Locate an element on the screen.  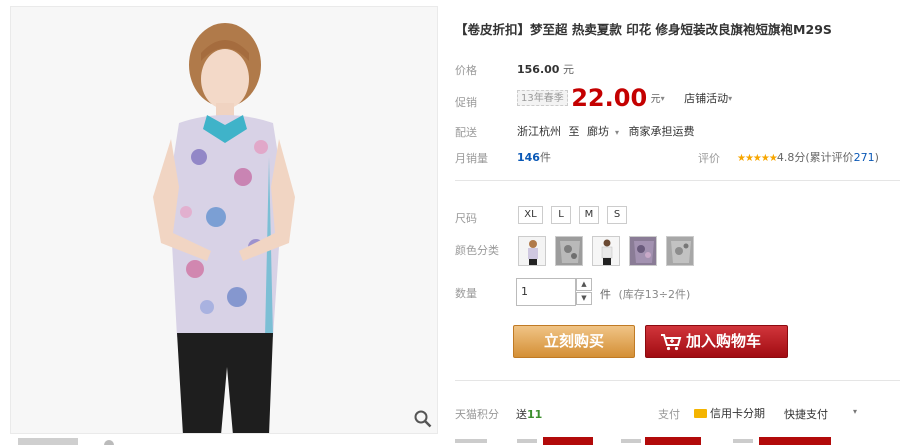
points-value: 送11 is located at coordinates (529, 414).